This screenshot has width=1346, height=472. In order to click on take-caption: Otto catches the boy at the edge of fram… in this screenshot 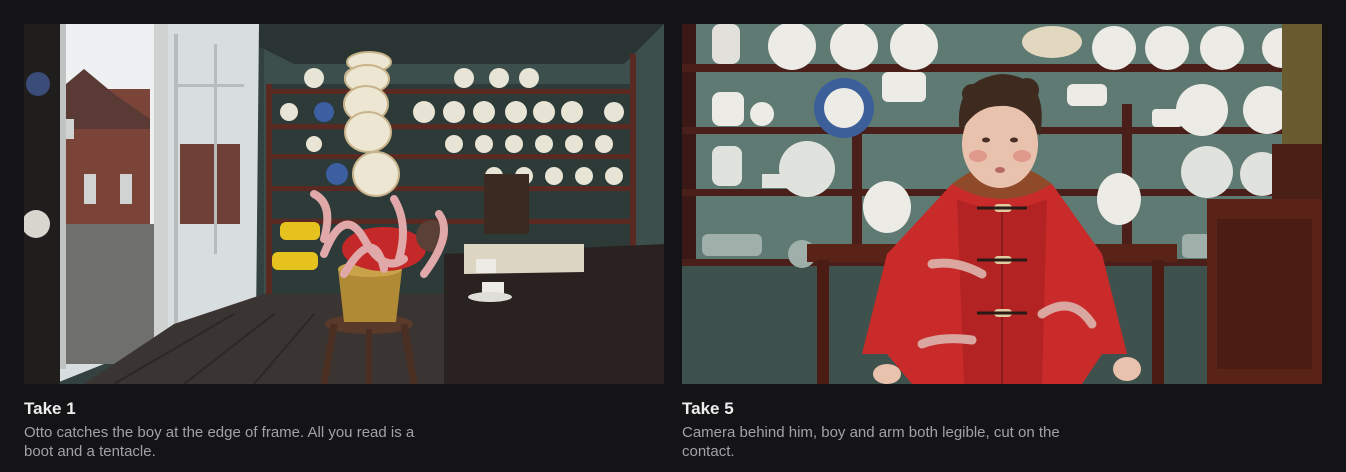, I will do `click(219, 442)`.